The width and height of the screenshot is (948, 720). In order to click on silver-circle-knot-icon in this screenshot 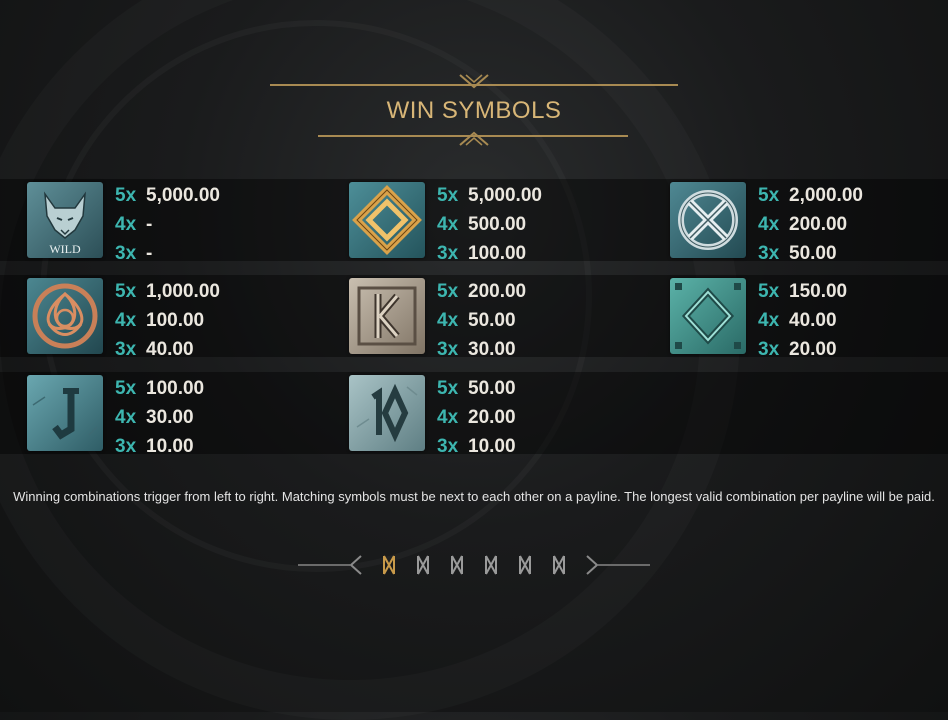, I will do `click(708, 220)`.